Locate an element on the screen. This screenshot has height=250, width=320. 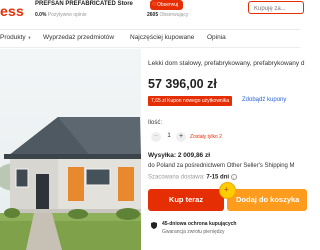
plus-icon: + is located at coordinates (181, 137).